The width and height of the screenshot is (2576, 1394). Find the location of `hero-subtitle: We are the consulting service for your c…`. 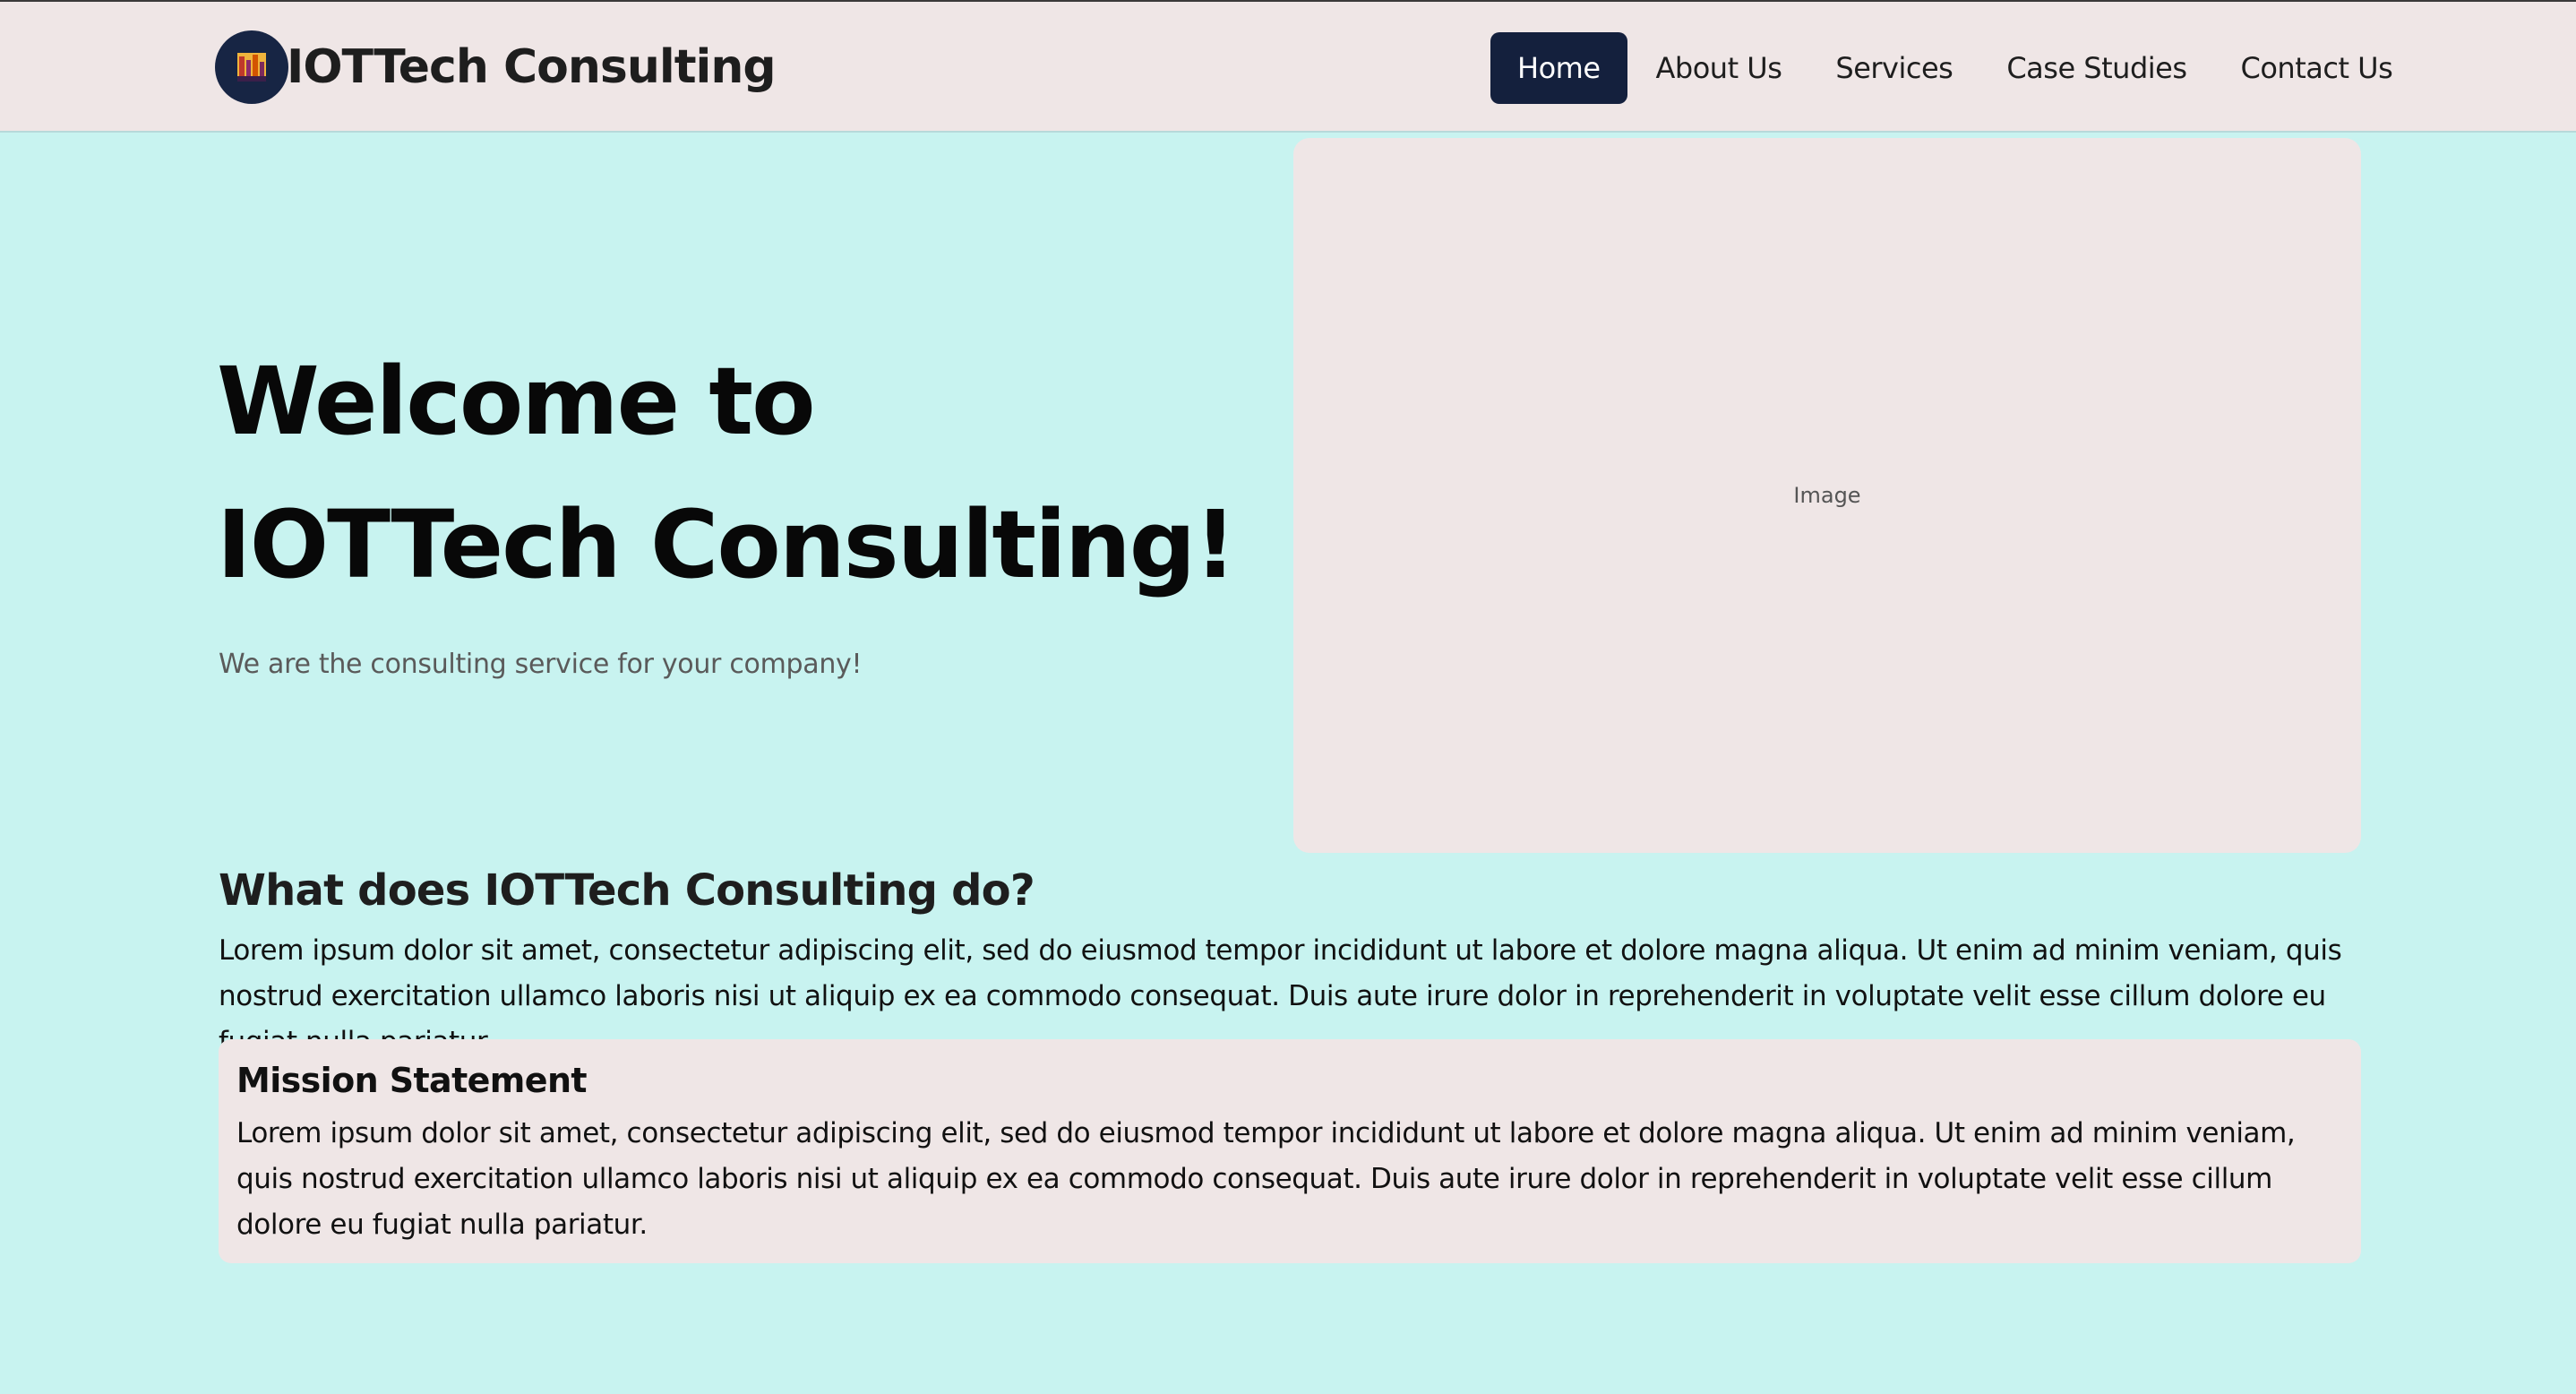

hero-subtitle: We are the consulting service for your c… is located at coordinates (541, 664).